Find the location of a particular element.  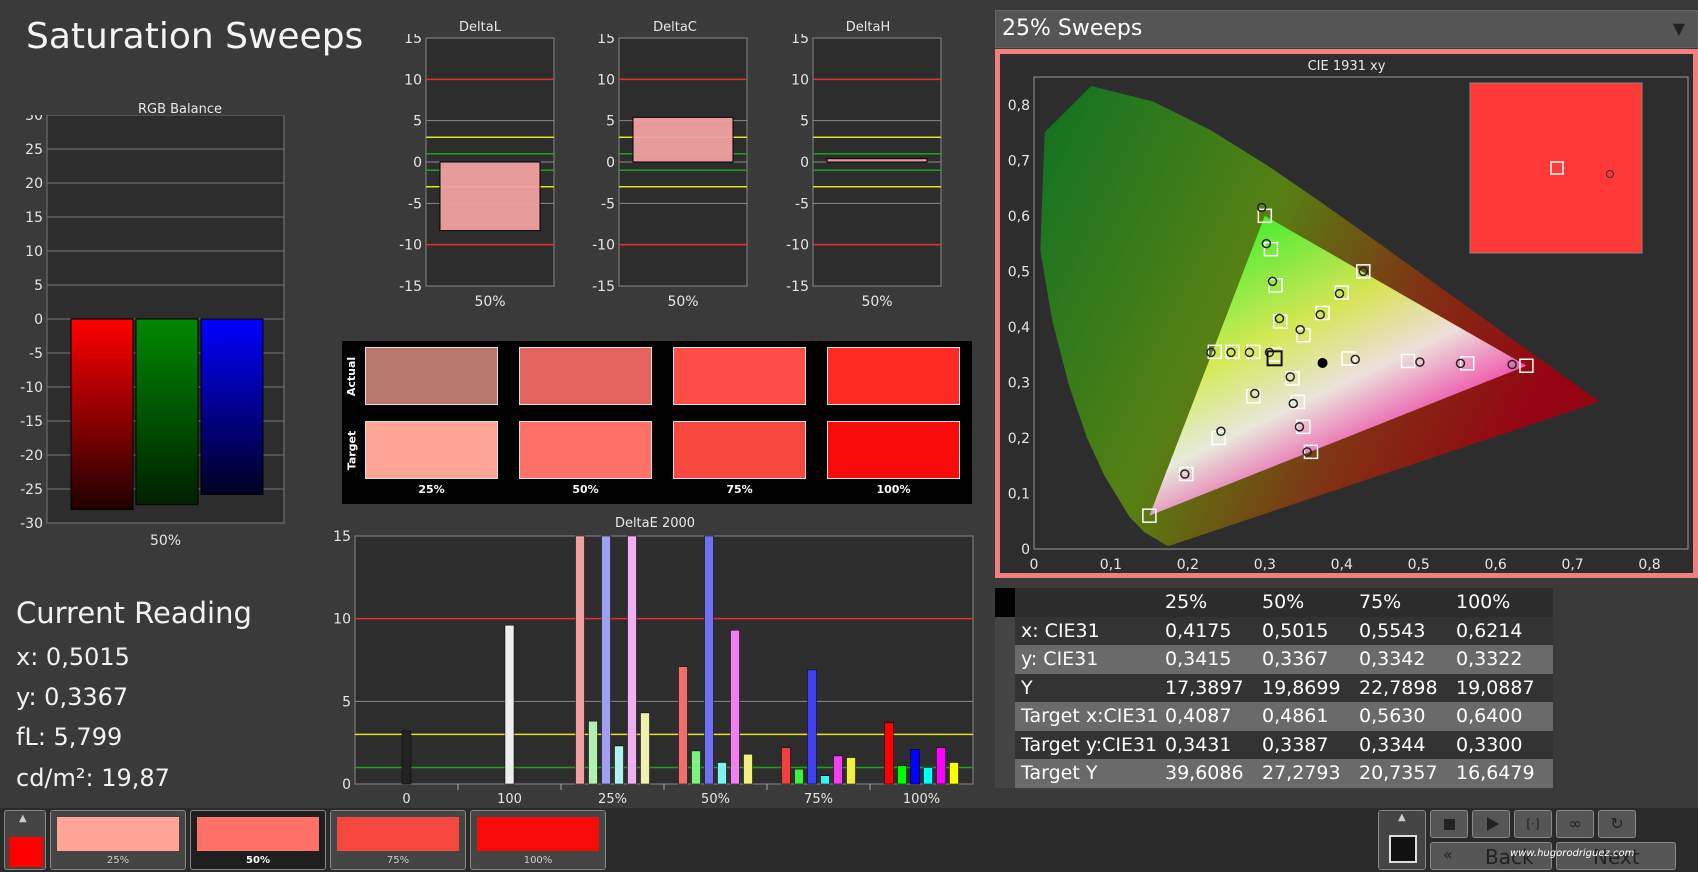

color-picker-button: ▲ is located at coordinates (25, 840).